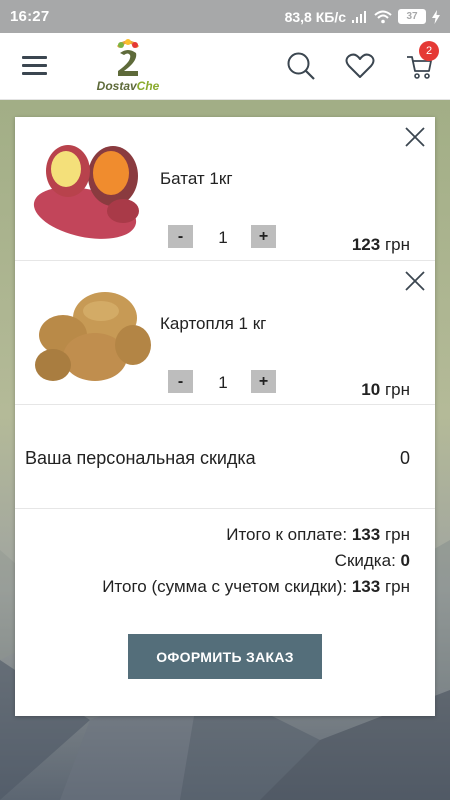 The image size is (450, 800). What do you see at coordinates (365, 560) in the screenshot?
I see `discount-total-label: Скидка:` at bounding box center [365, 560].